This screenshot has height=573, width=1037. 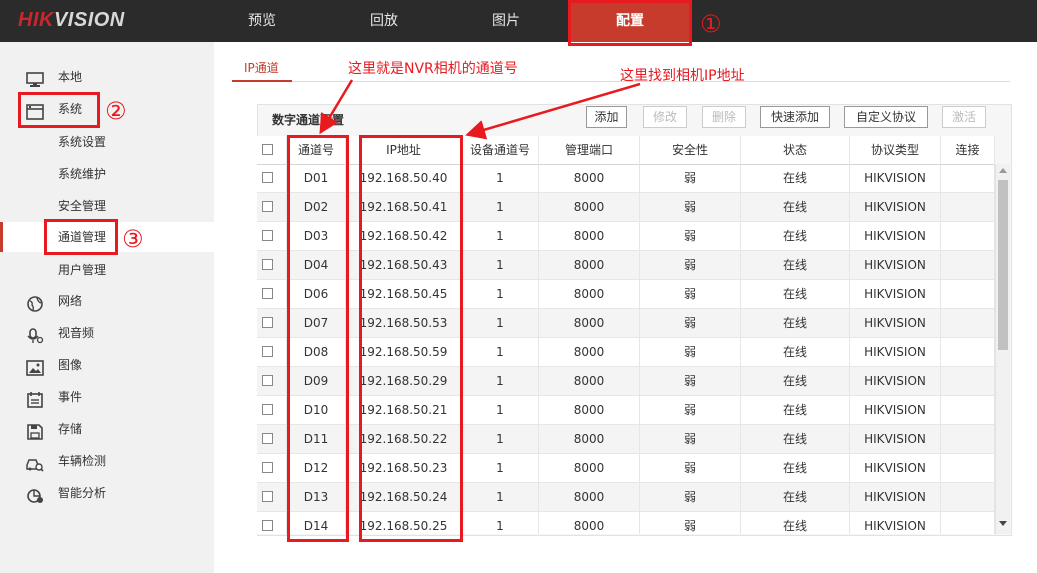 I want to click on arrow-to-ip-column, so click(x=553, y=111).